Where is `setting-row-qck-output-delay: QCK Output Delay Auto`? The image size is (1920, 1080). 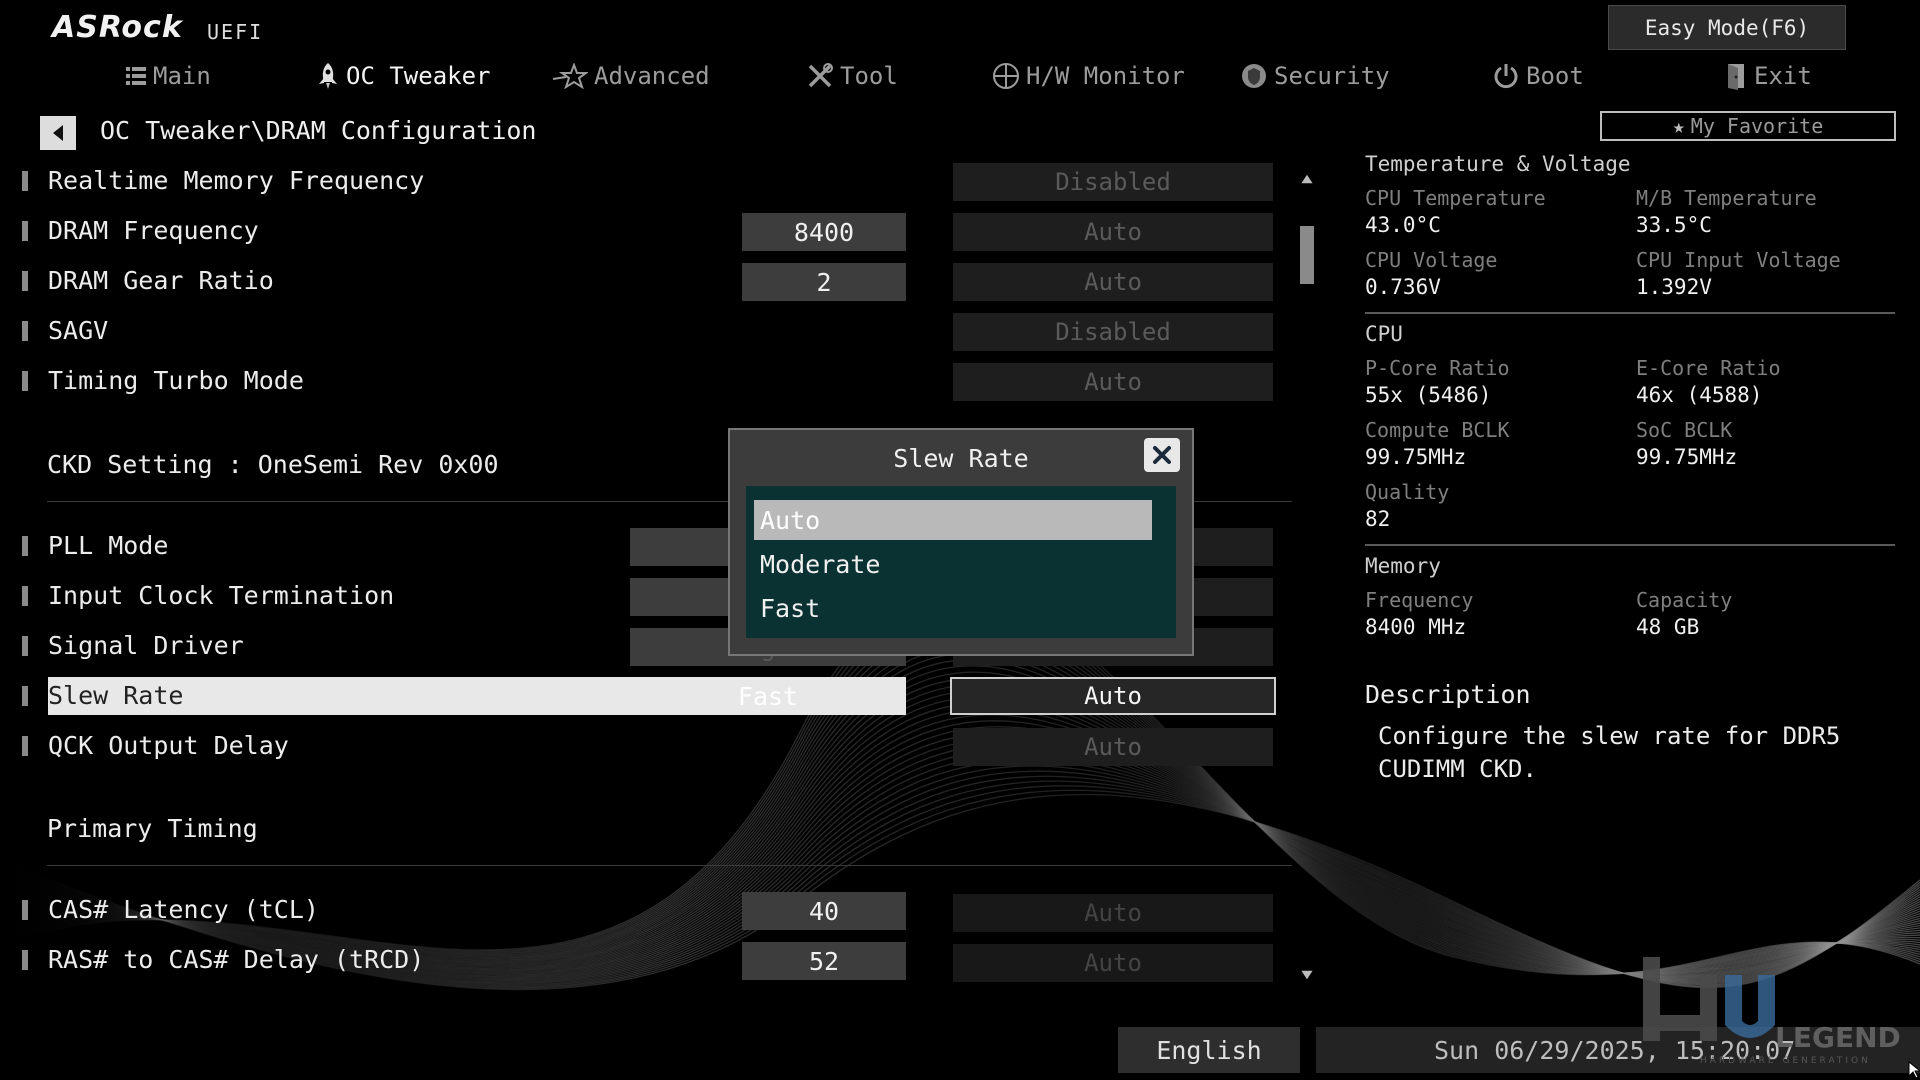 setting-row-qck-output-delay: QCK Output Delay Auto is located at coordinates (645, 747).